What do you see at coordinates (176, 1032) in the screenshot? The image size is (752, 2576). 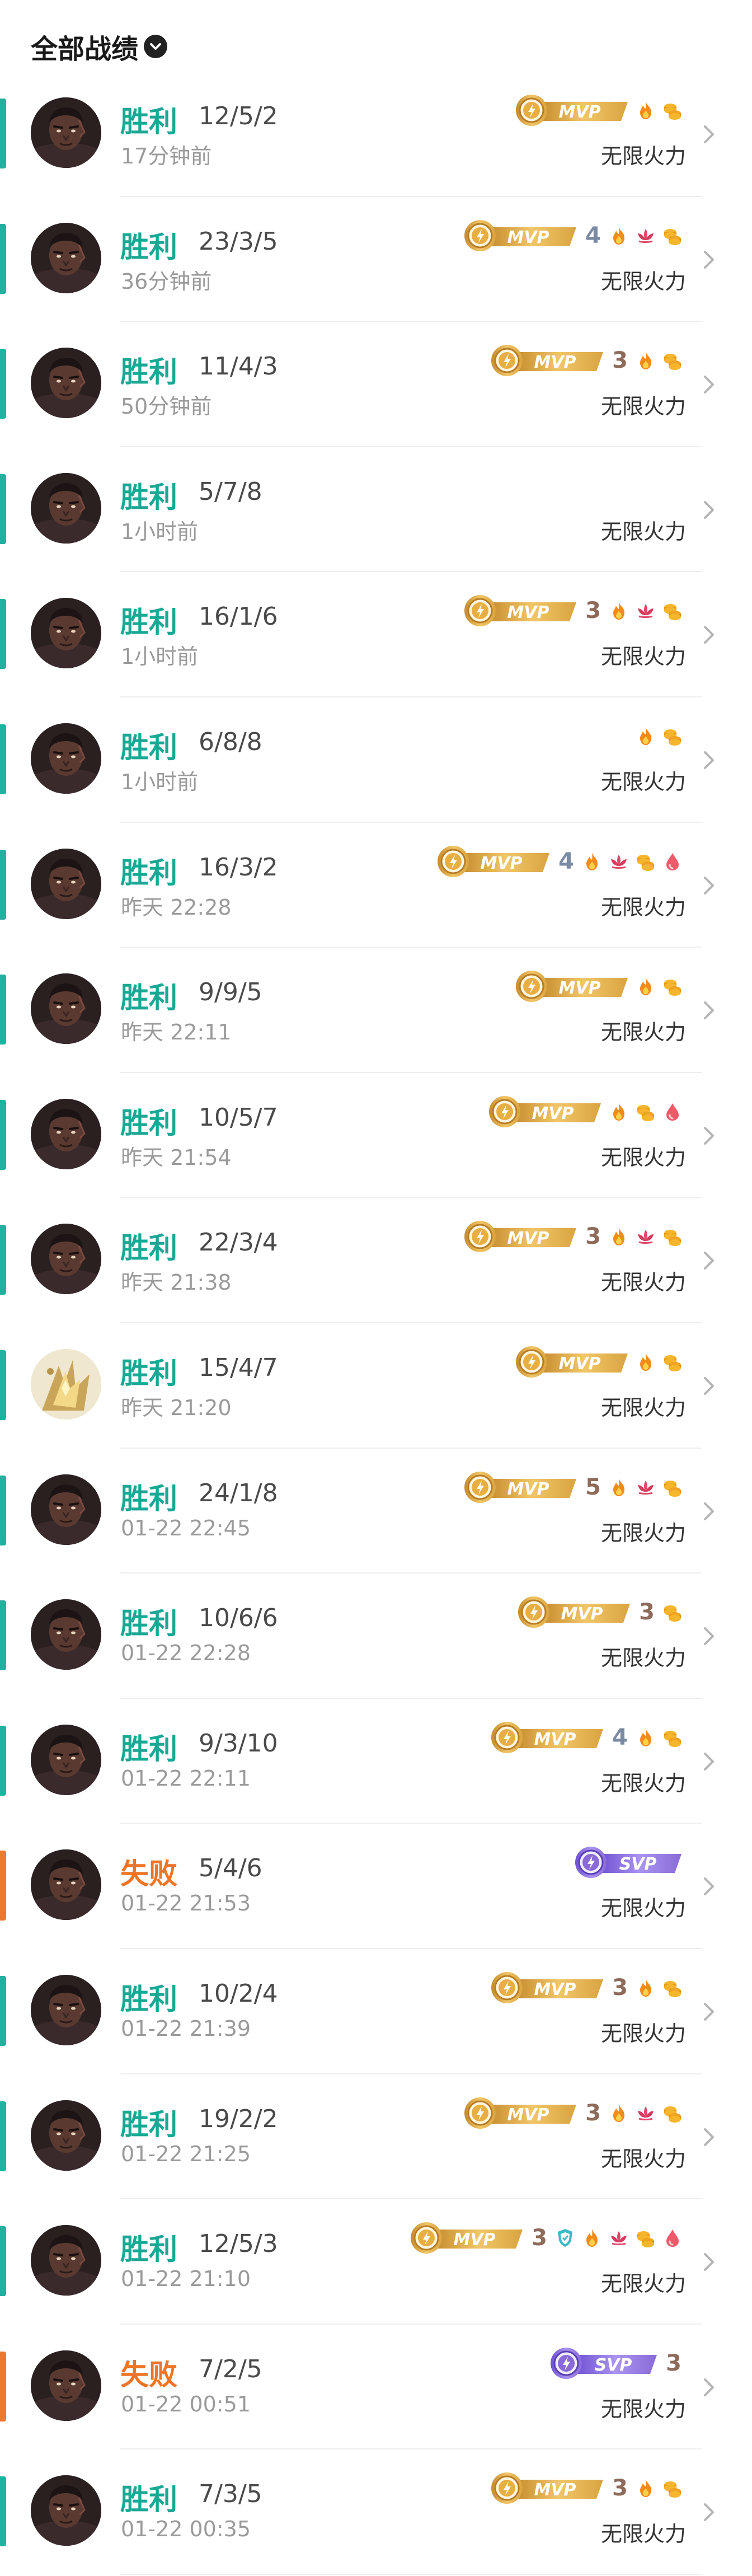 I see `match-time: 昨天 22:11` at bounding box center [176, 1032].